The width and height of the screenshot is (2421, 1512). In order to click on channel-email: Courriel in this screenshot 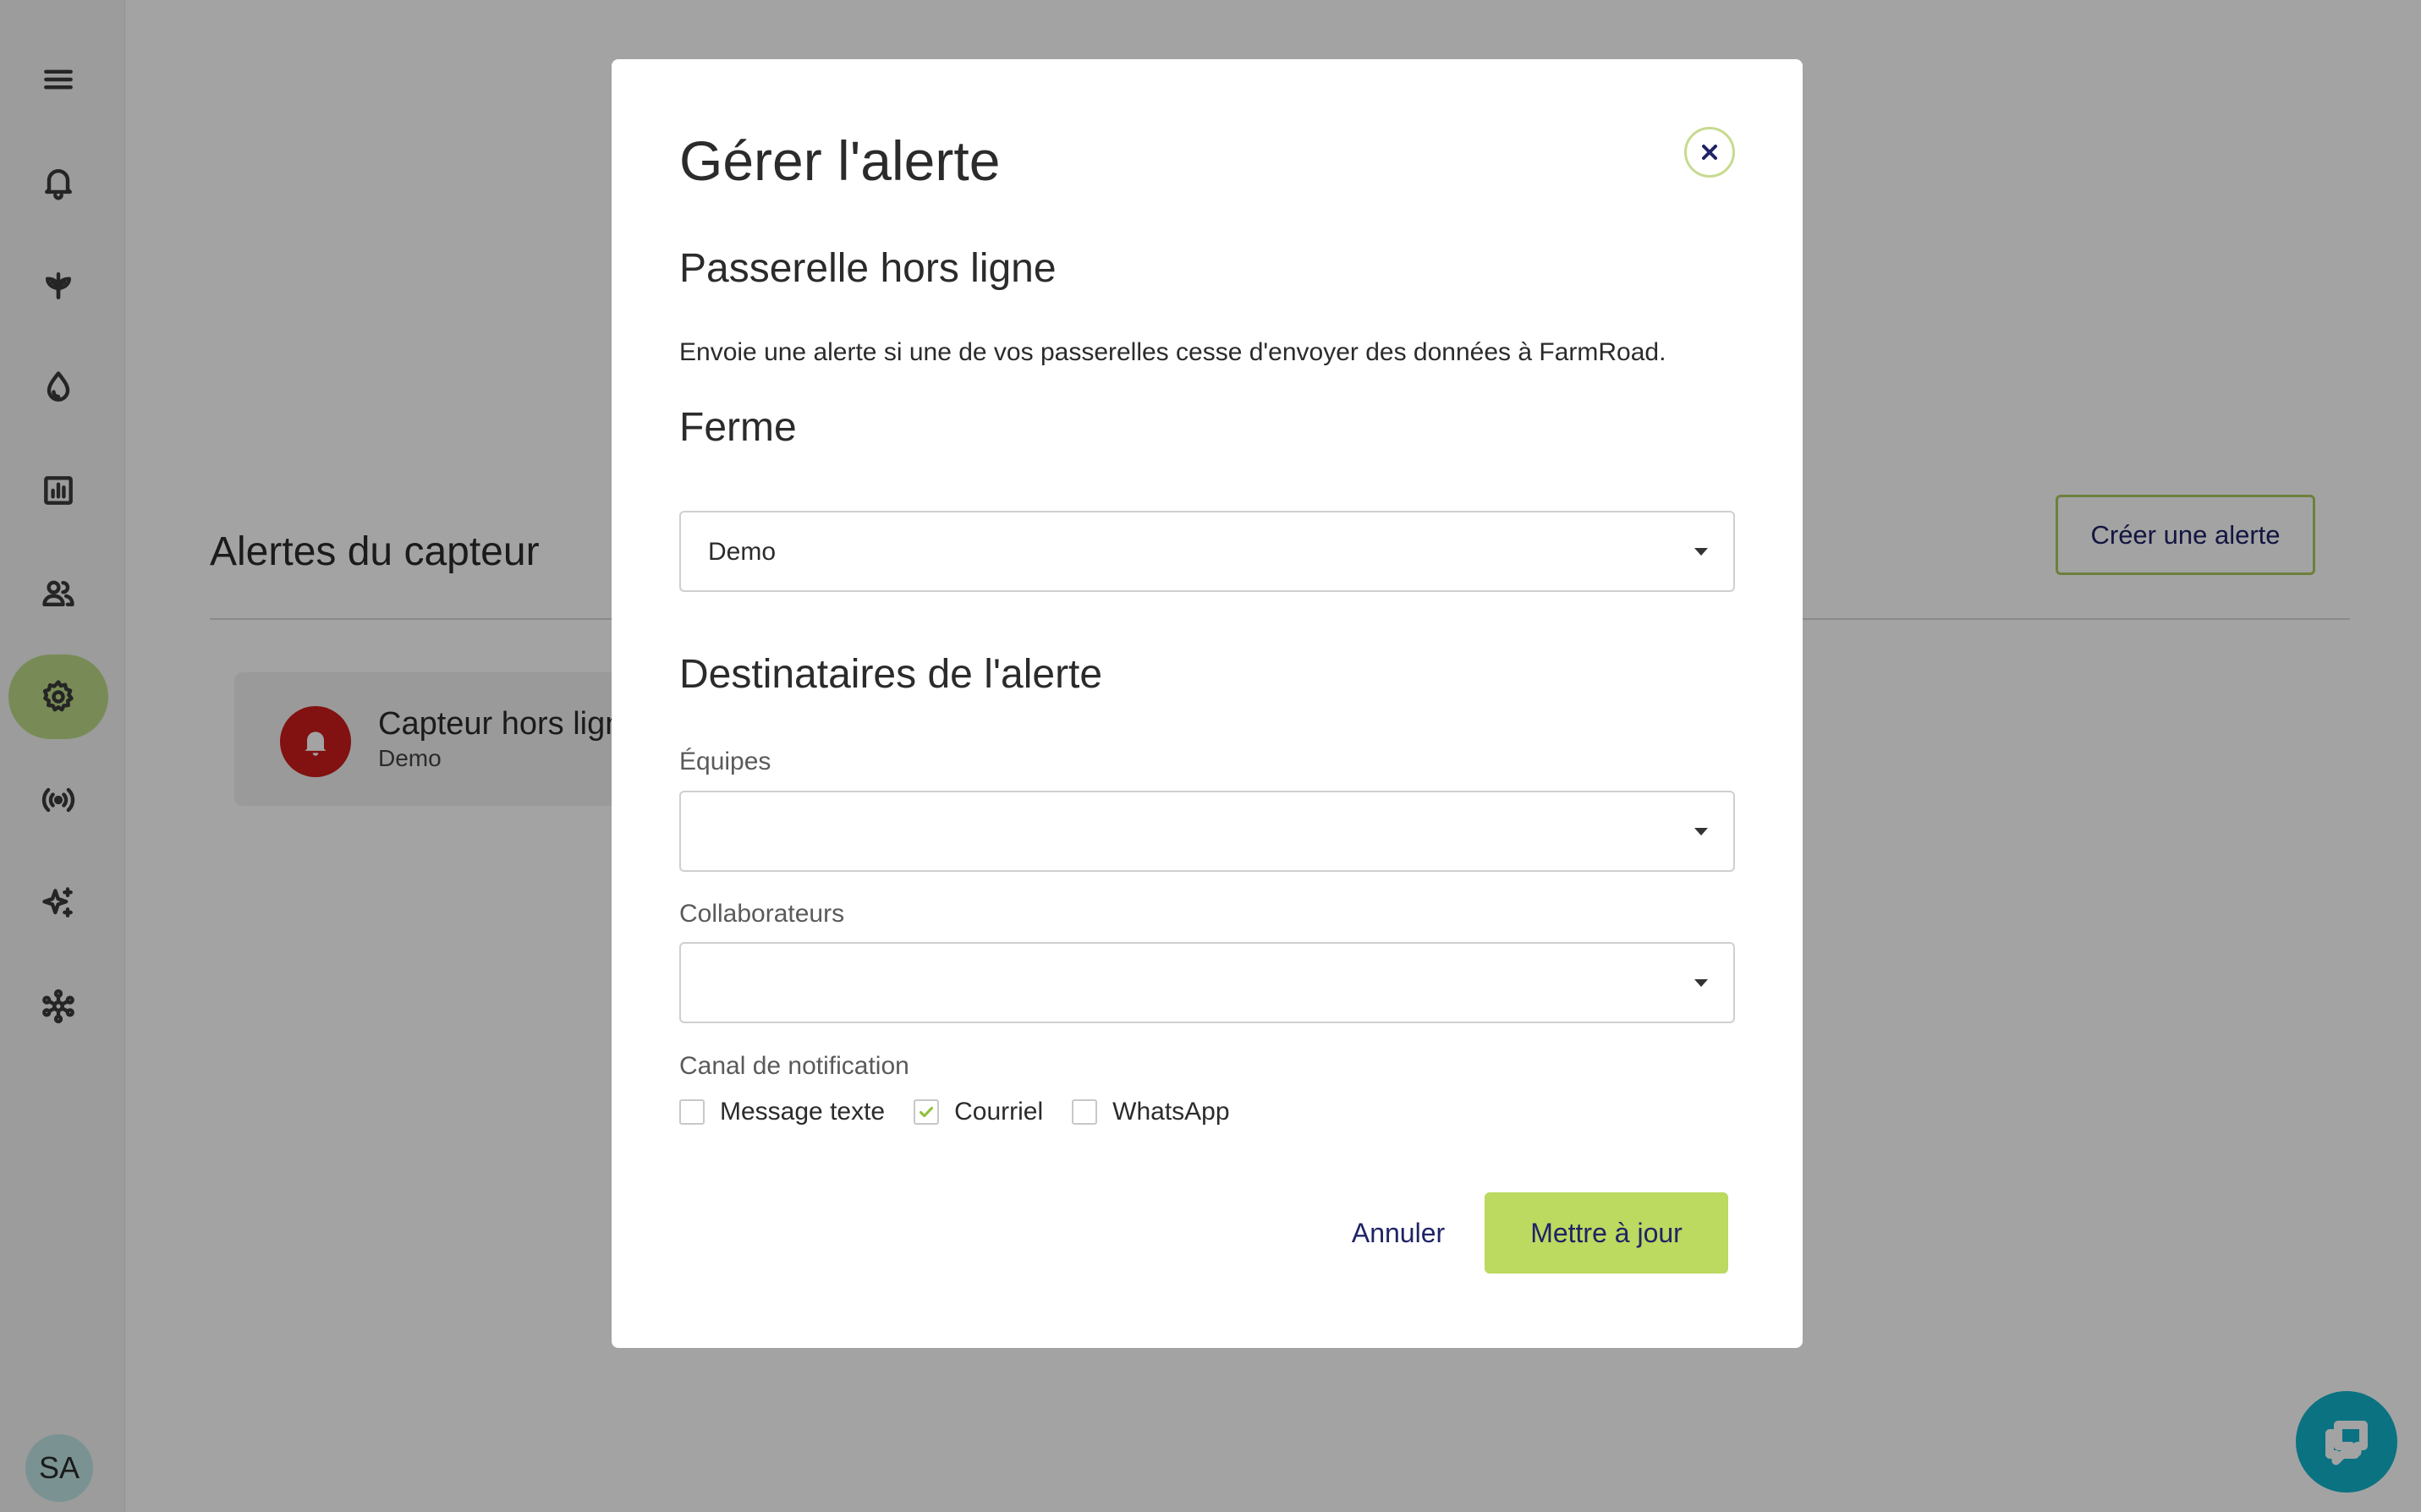, I will do `click(978, 1112)`.